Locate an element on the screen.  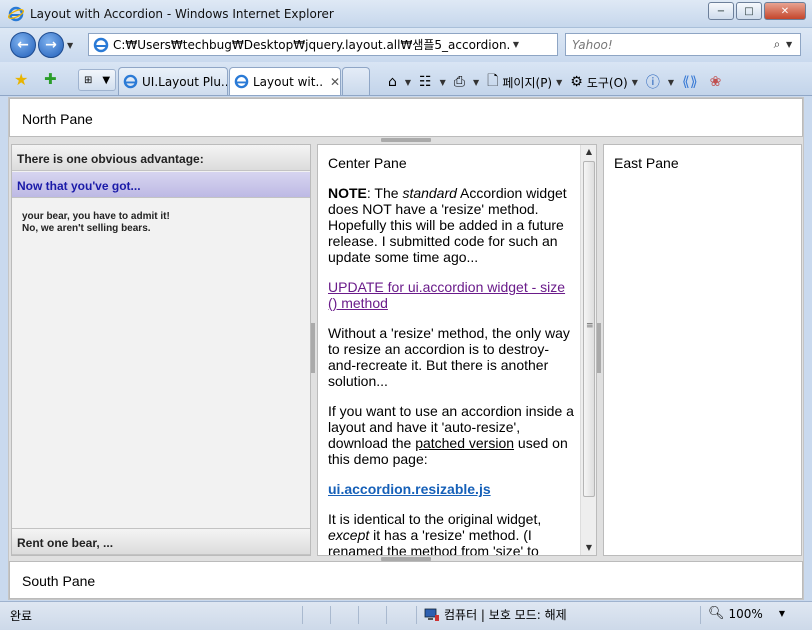
favorites-star-icon: ★ is located at coordinates (21, 79).